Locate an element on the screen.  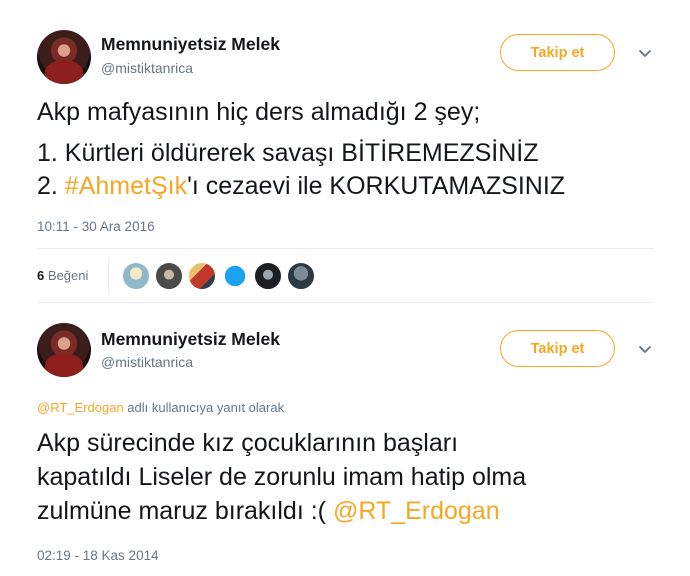
tweet-timestamp: 10:11 - 30 Ara 2016 is located at coordinates (96, 226).